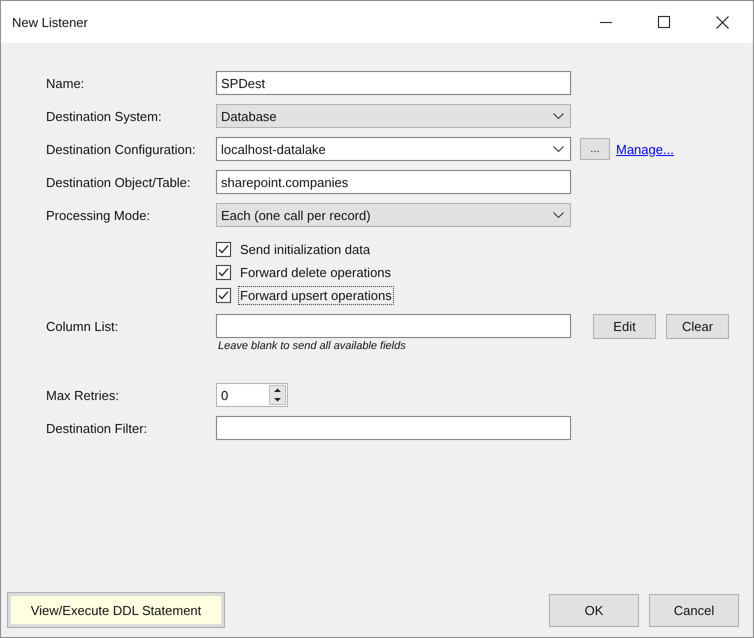 The image size is (754, 638). I want to click on number-spinner: 0, so click(252, 395).